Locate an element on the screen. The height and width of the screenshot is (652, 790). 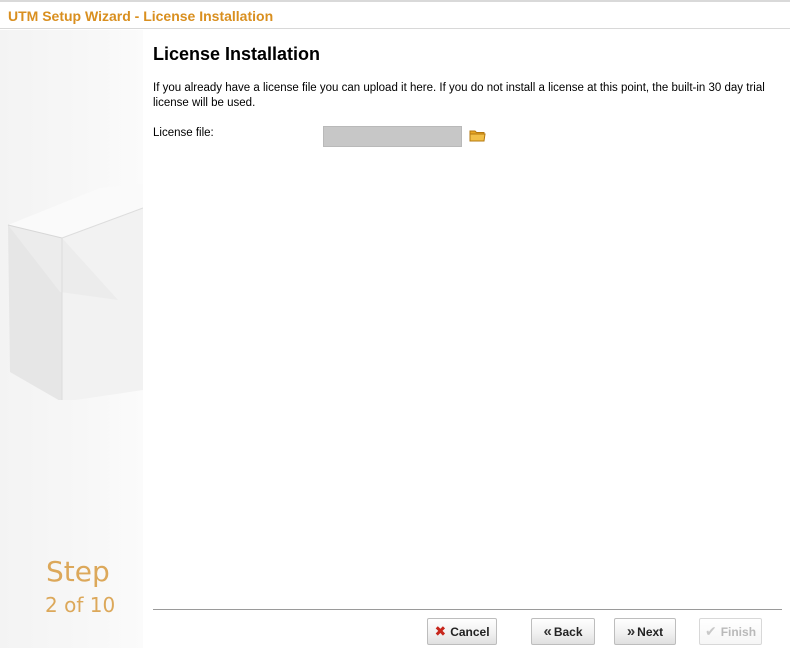
back-button-label: Back is located at coordinates (568, 631).